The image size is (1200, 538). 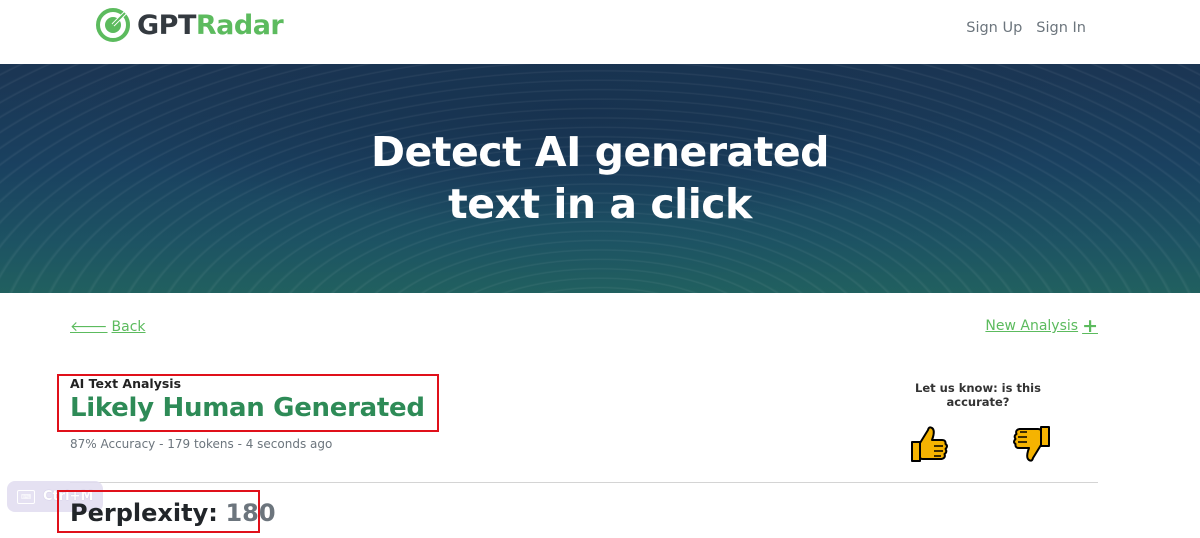 I want to click on analysis-verdict: Likely Human Generated, so click(x=247, y=408).